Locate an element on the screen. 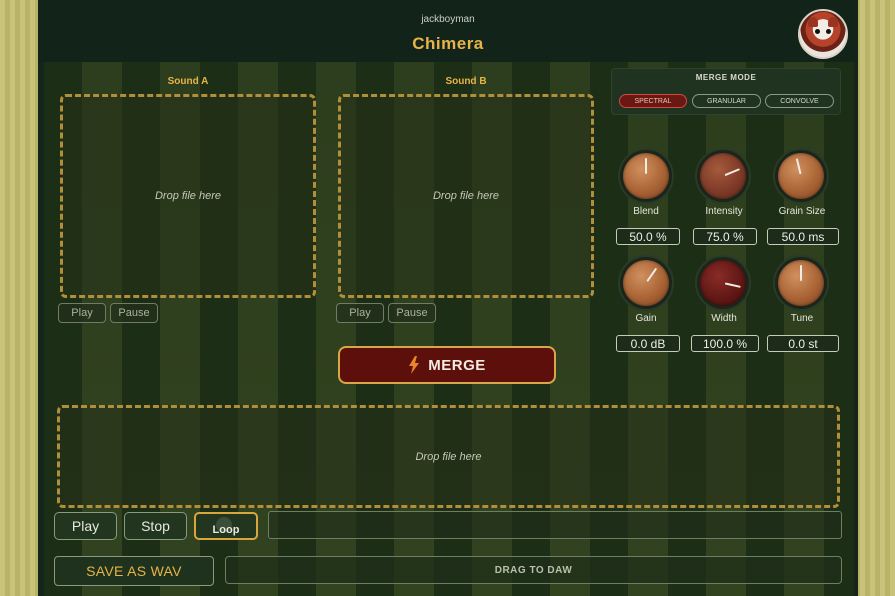 The height and width of the screenshot is (596, 895). gain-value: 0.0 dB is located at coordinates (648, 343).